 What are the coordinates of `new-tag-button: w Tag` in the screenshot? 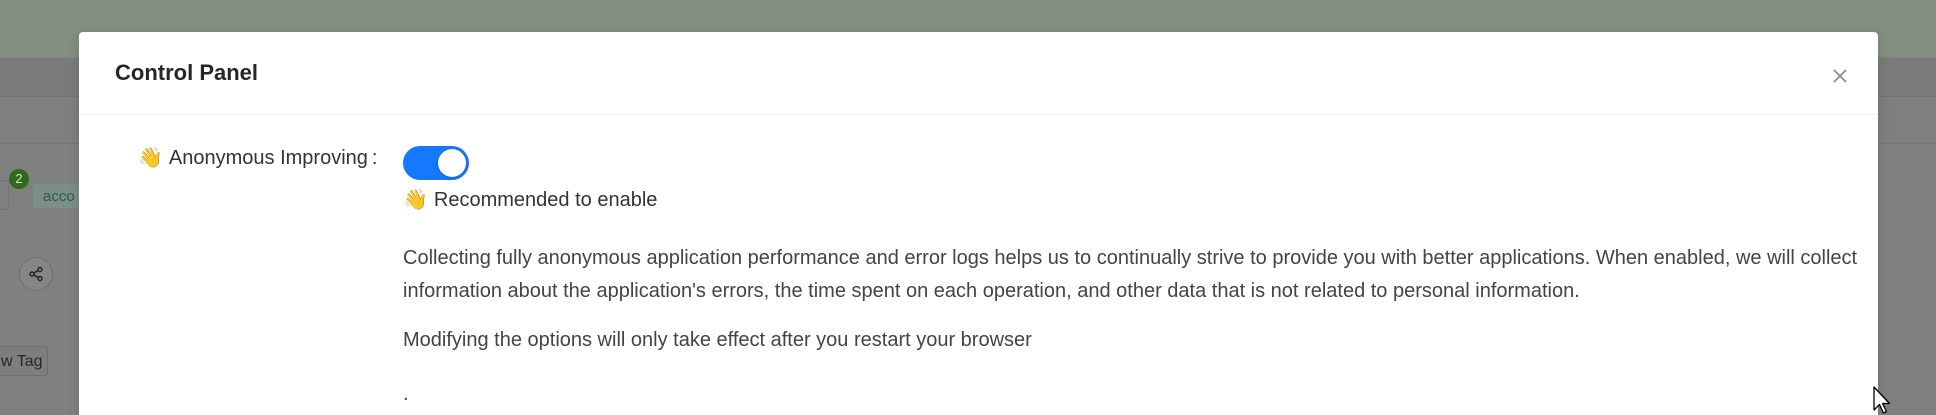 It's located at (24, 361).